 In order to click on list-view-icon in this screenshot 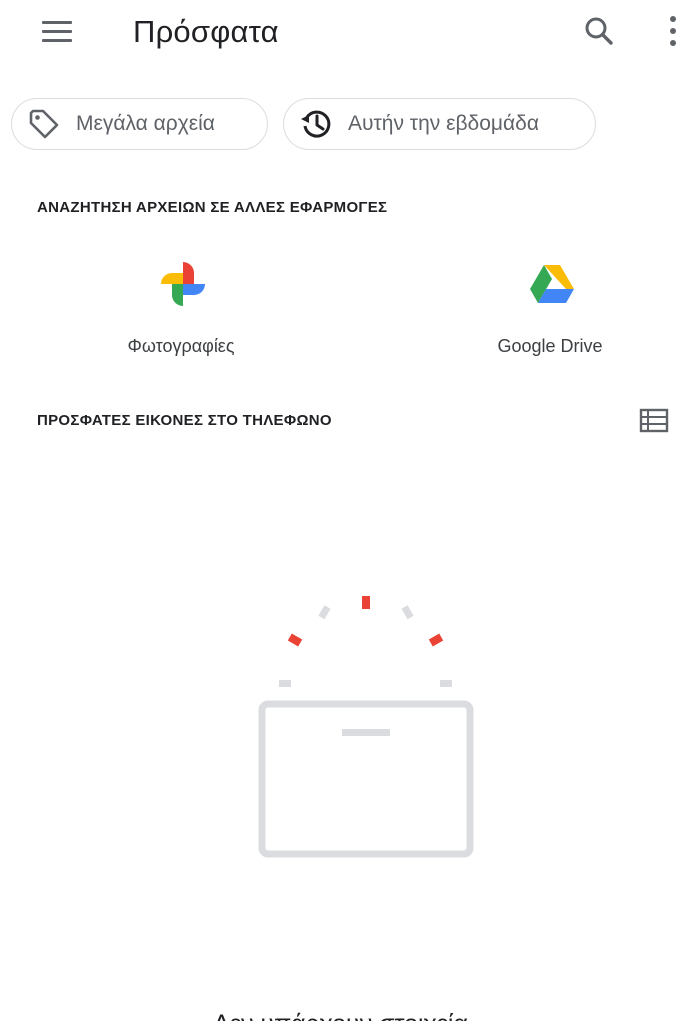, I will do `click(654, 421)`.